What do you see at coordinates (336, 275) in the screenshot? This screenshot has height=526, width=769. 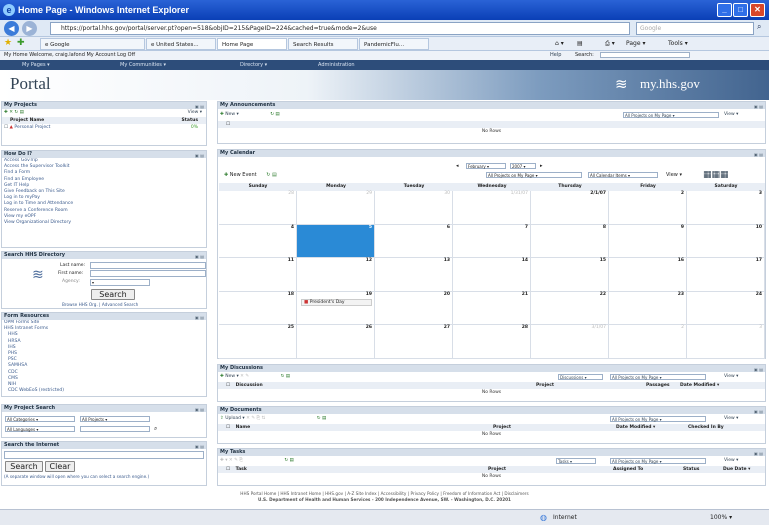 I see `calendar-day-cell: 12` at bounding box center [336, 275].